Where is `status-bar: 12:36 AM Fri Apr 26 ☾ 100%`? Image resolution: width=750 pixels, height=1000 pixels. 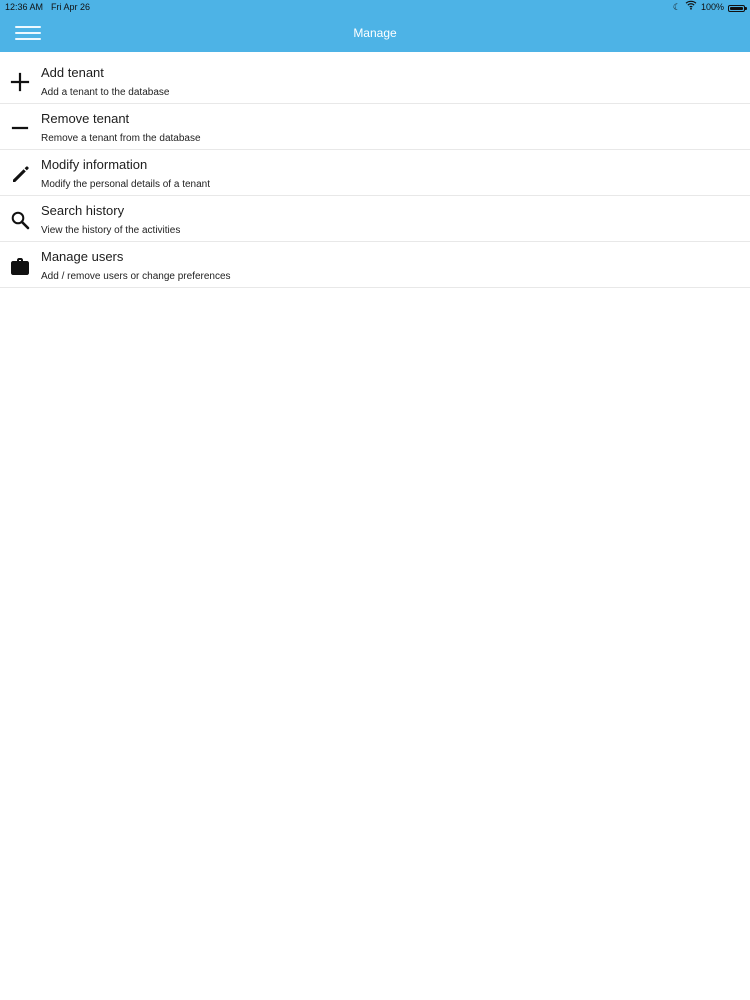
status-bar: 12:36 AM Fri Apr 26 ☾ 100% is located at coordinates (375, 7).